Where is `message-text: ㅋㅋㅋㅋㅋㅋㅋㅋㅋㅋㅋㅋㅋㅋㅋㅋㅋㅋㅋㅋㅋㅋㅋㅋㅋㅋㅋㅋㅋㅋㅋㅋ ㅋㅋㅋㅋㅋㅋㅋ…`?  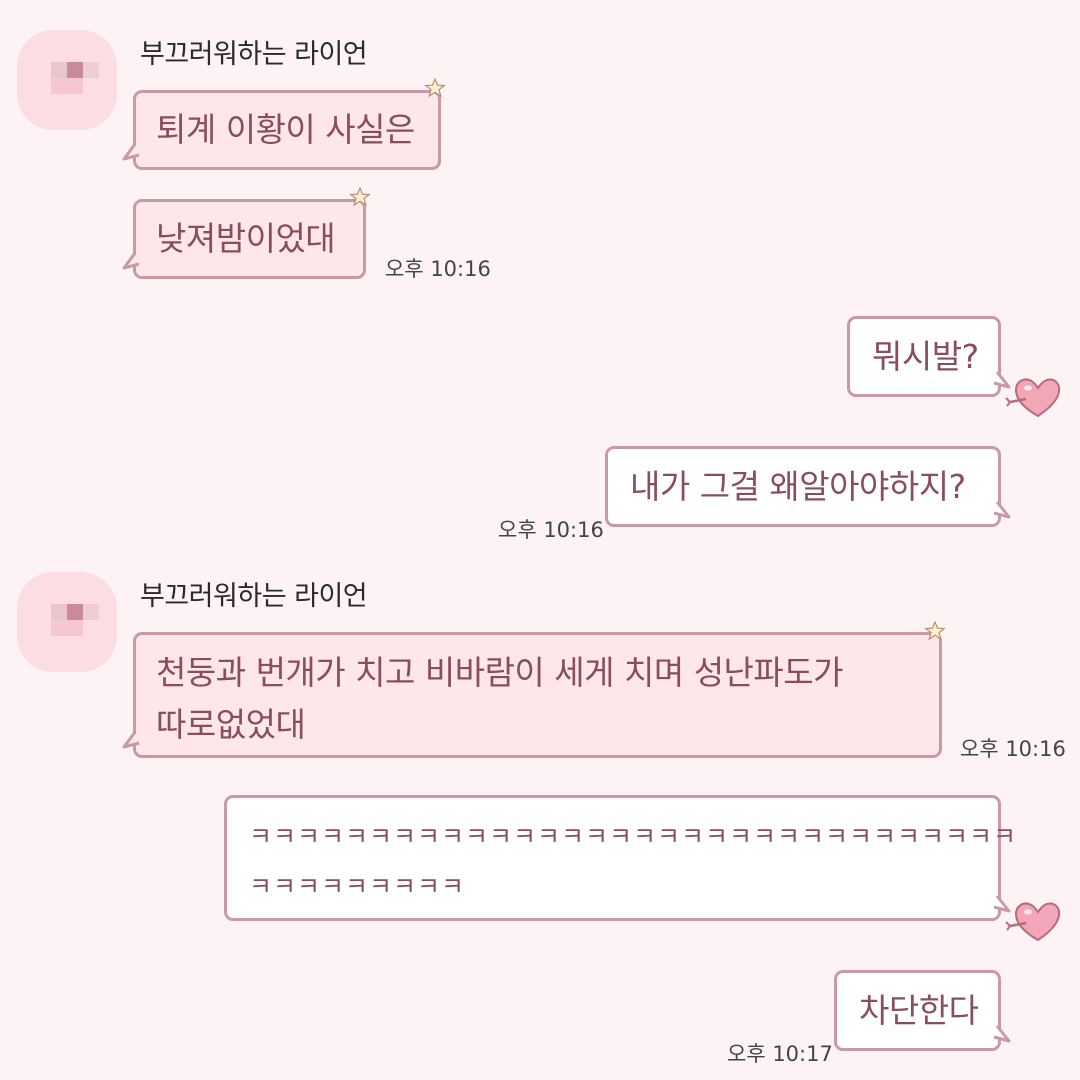 message-text: ㅋㅋㅋㅋㅋㅋㅋㅋㅋㅋㅋㅋㅋㅋㅋㅋㅋㅋㅋㅋㅋㅋㅋㅋㅋㅋㅋㅋㅋㅋㅋㅋ ㅋㅋㅋㅋㅋㅋㅋ… is located at coordinates (633, 861).